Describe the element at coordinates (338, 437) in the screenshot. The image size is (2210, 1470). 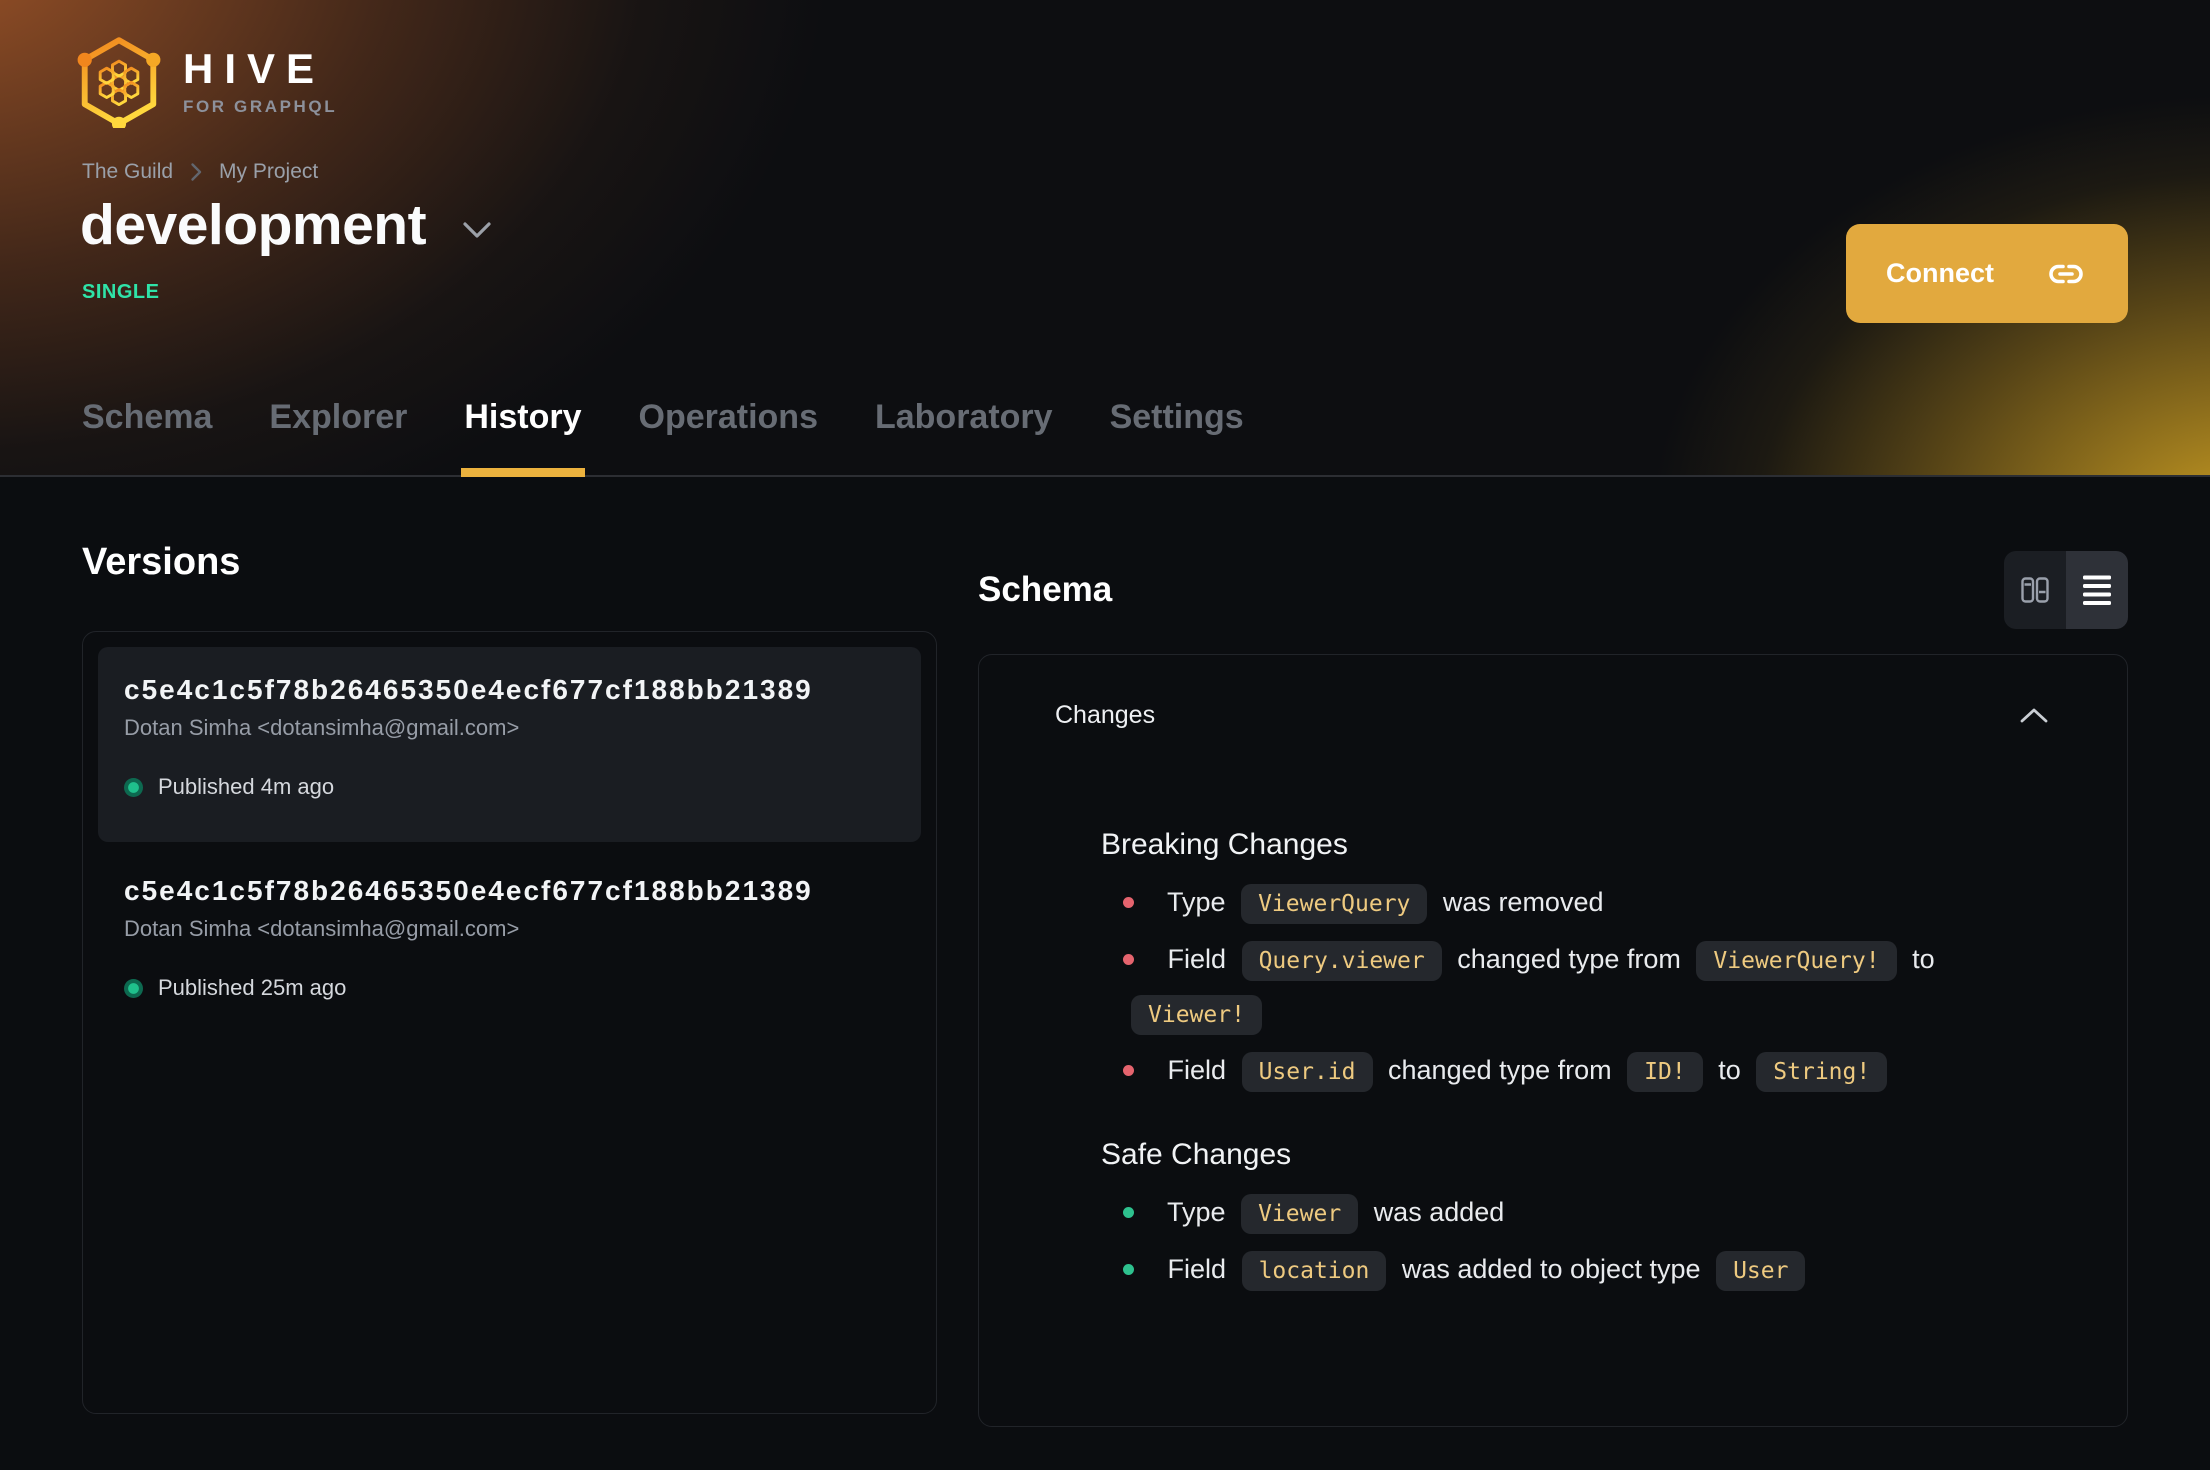
I see `tab-explorer: Explorer` at that location.